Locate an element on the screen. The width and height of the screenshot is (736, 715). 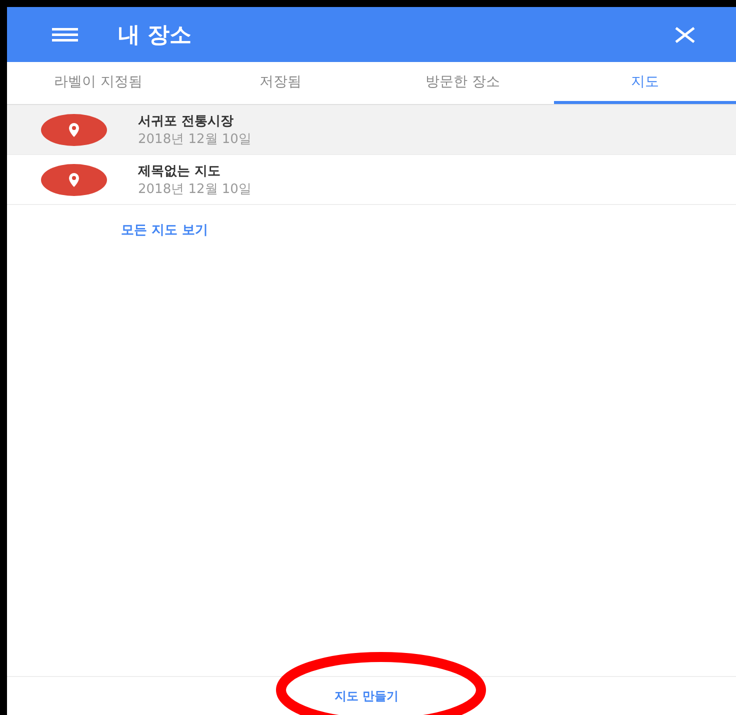
view-all-maps-link: 모든 지도 보기 is located at coordinates (164, 230).